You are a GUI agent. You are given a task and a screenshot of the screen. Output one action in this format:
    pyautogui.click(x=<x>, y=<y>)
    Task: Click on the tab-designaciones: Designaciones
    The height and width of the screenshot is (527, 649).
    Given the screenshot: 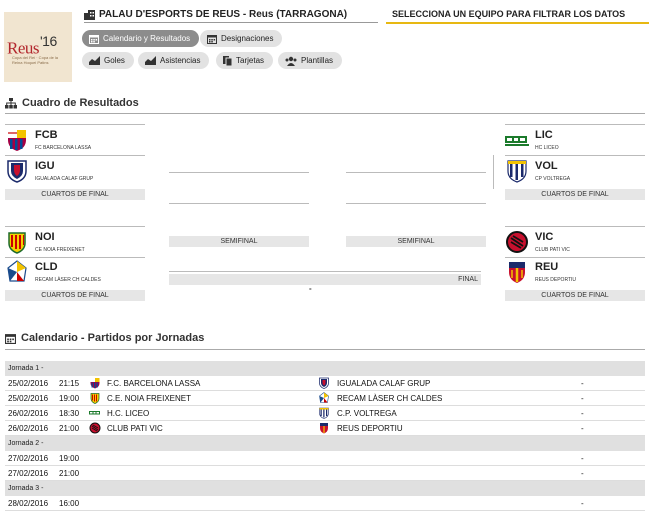 What is the action you would take?
    pyautogui.click(x=241, y=38)
    